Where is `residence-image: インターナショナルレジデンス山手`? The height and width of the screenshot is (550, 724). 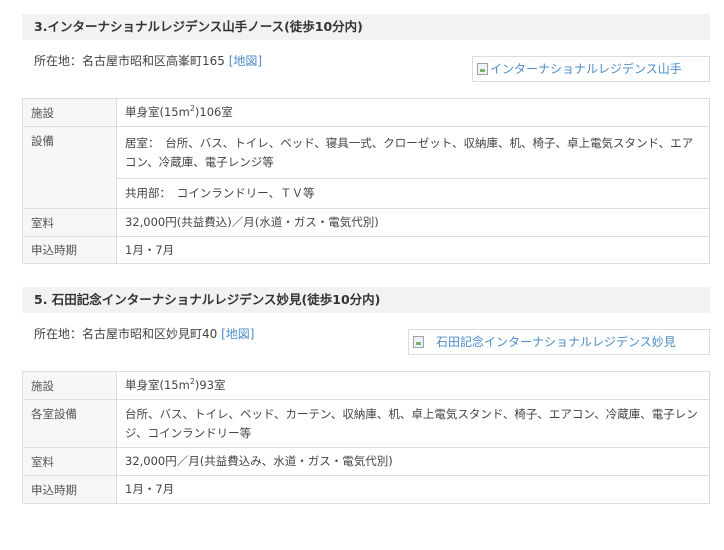 residence-image: インターナショナルレジデンス山手 is located at coordinates (591, 69).